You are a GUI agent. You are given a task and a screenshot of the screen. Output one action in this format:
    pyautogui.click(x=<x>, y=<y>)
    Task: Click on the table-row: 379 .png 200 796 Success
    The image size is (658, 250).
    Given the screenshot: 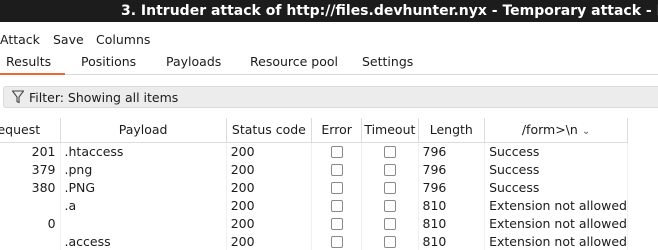 What is the action you would take?
    pyautogui.click(x=314, y=169)
    